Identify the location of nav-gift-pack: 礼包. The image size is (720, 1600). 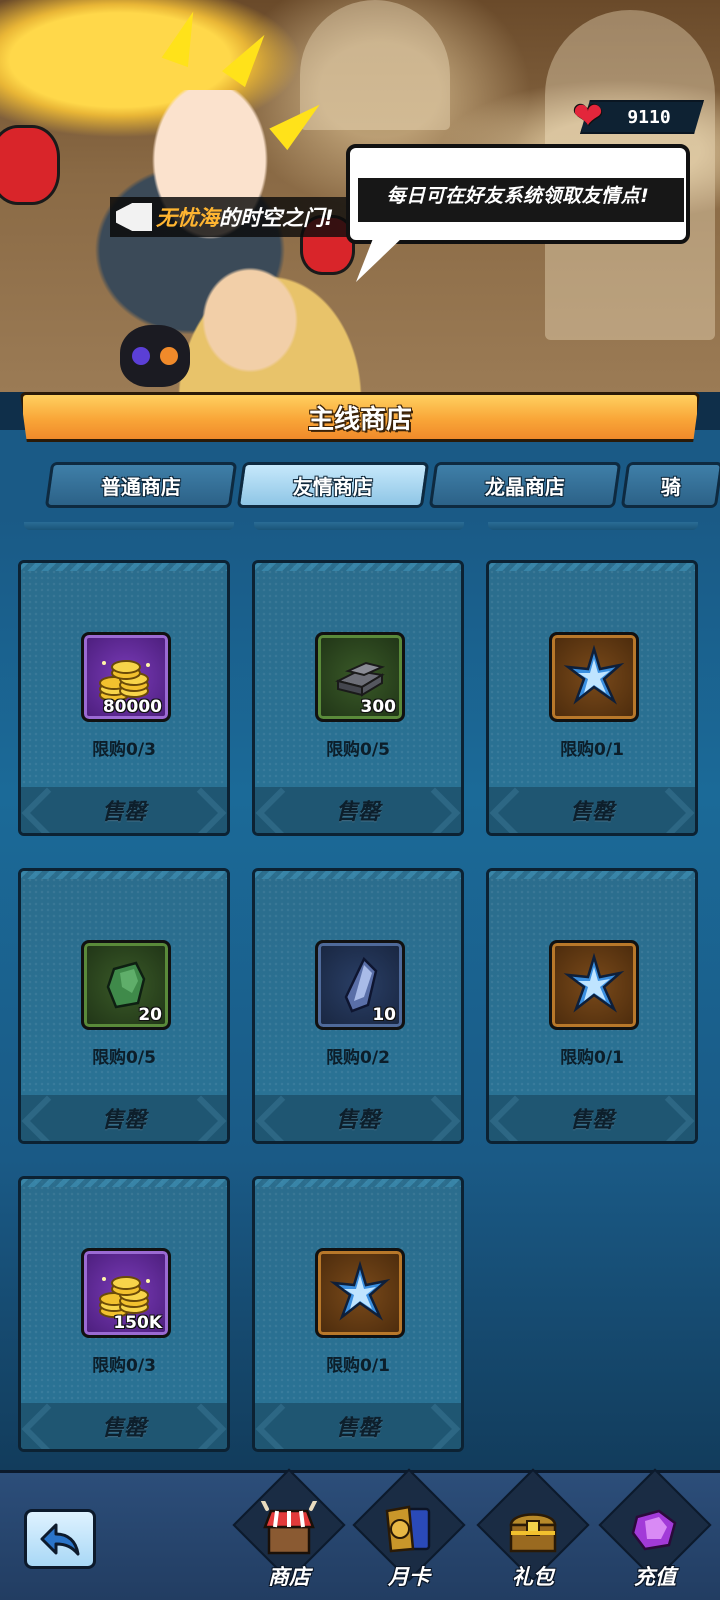
(533, 1532).